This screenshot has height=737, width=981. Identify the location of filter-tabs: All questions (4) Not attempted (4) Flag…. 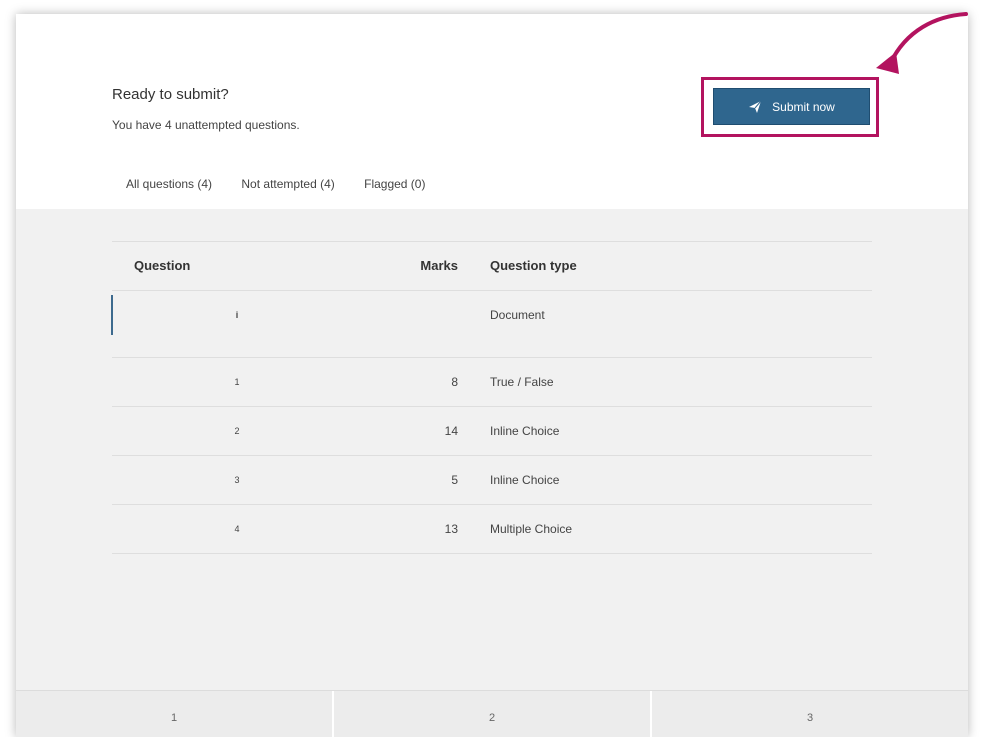
(288, 184).